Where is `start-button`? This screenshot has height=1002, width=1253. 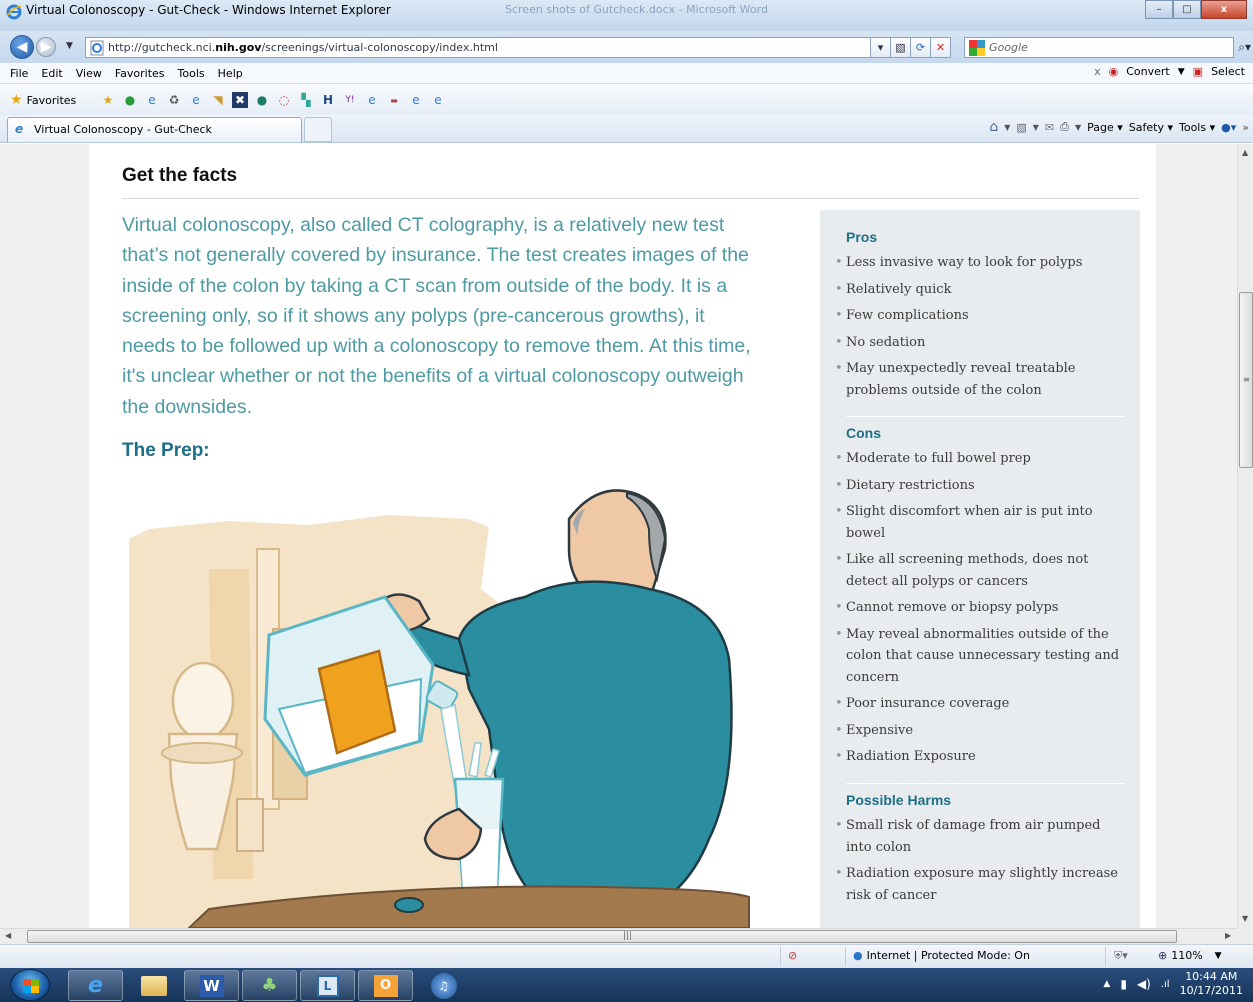 start-button is located at coordinates (30, 985).